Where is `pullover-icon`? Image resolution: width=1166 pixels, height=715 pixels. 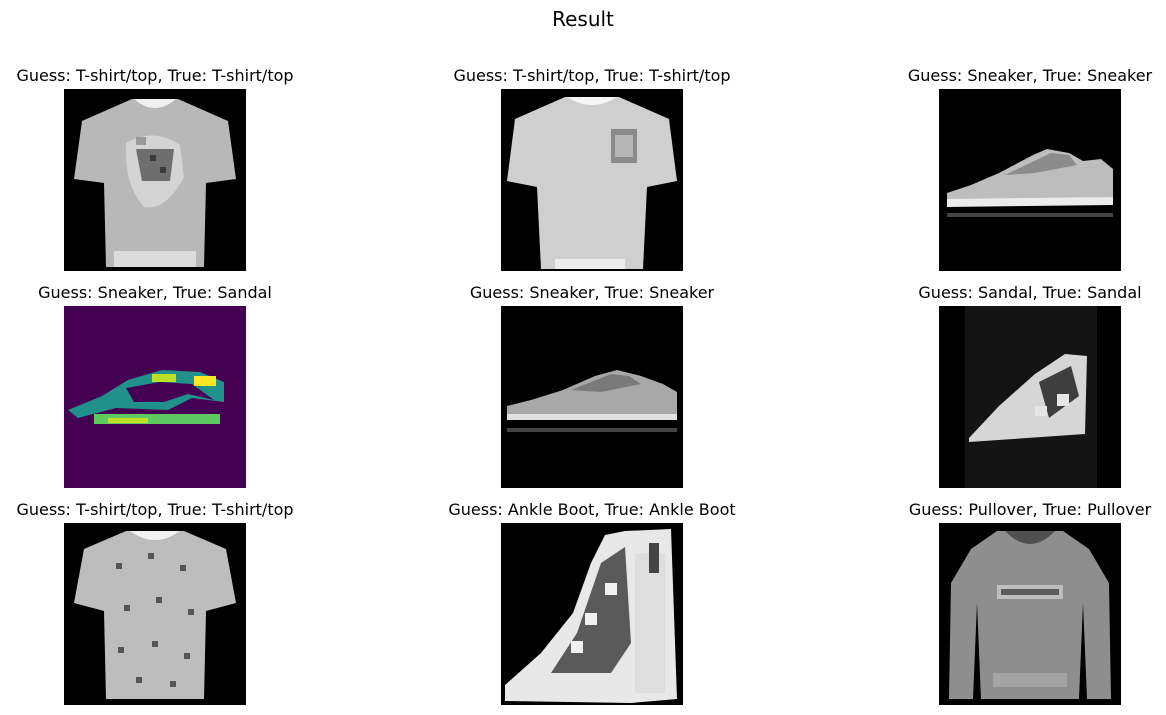
pullover-icon is located at coordinates (1030, 614).